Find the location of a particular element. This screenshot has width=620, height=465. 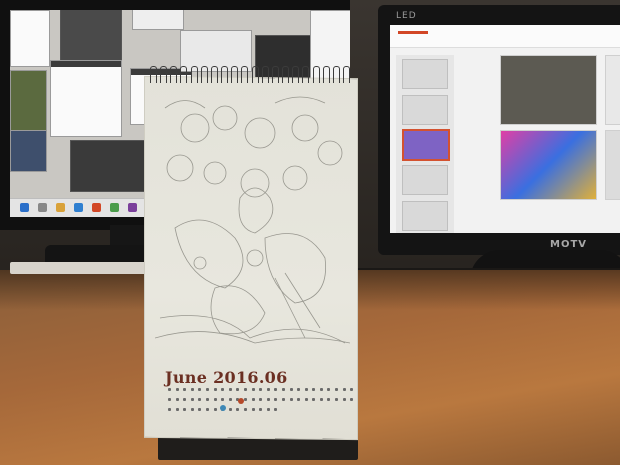

spiral-binding-icon is located at coordinates (250, 75).